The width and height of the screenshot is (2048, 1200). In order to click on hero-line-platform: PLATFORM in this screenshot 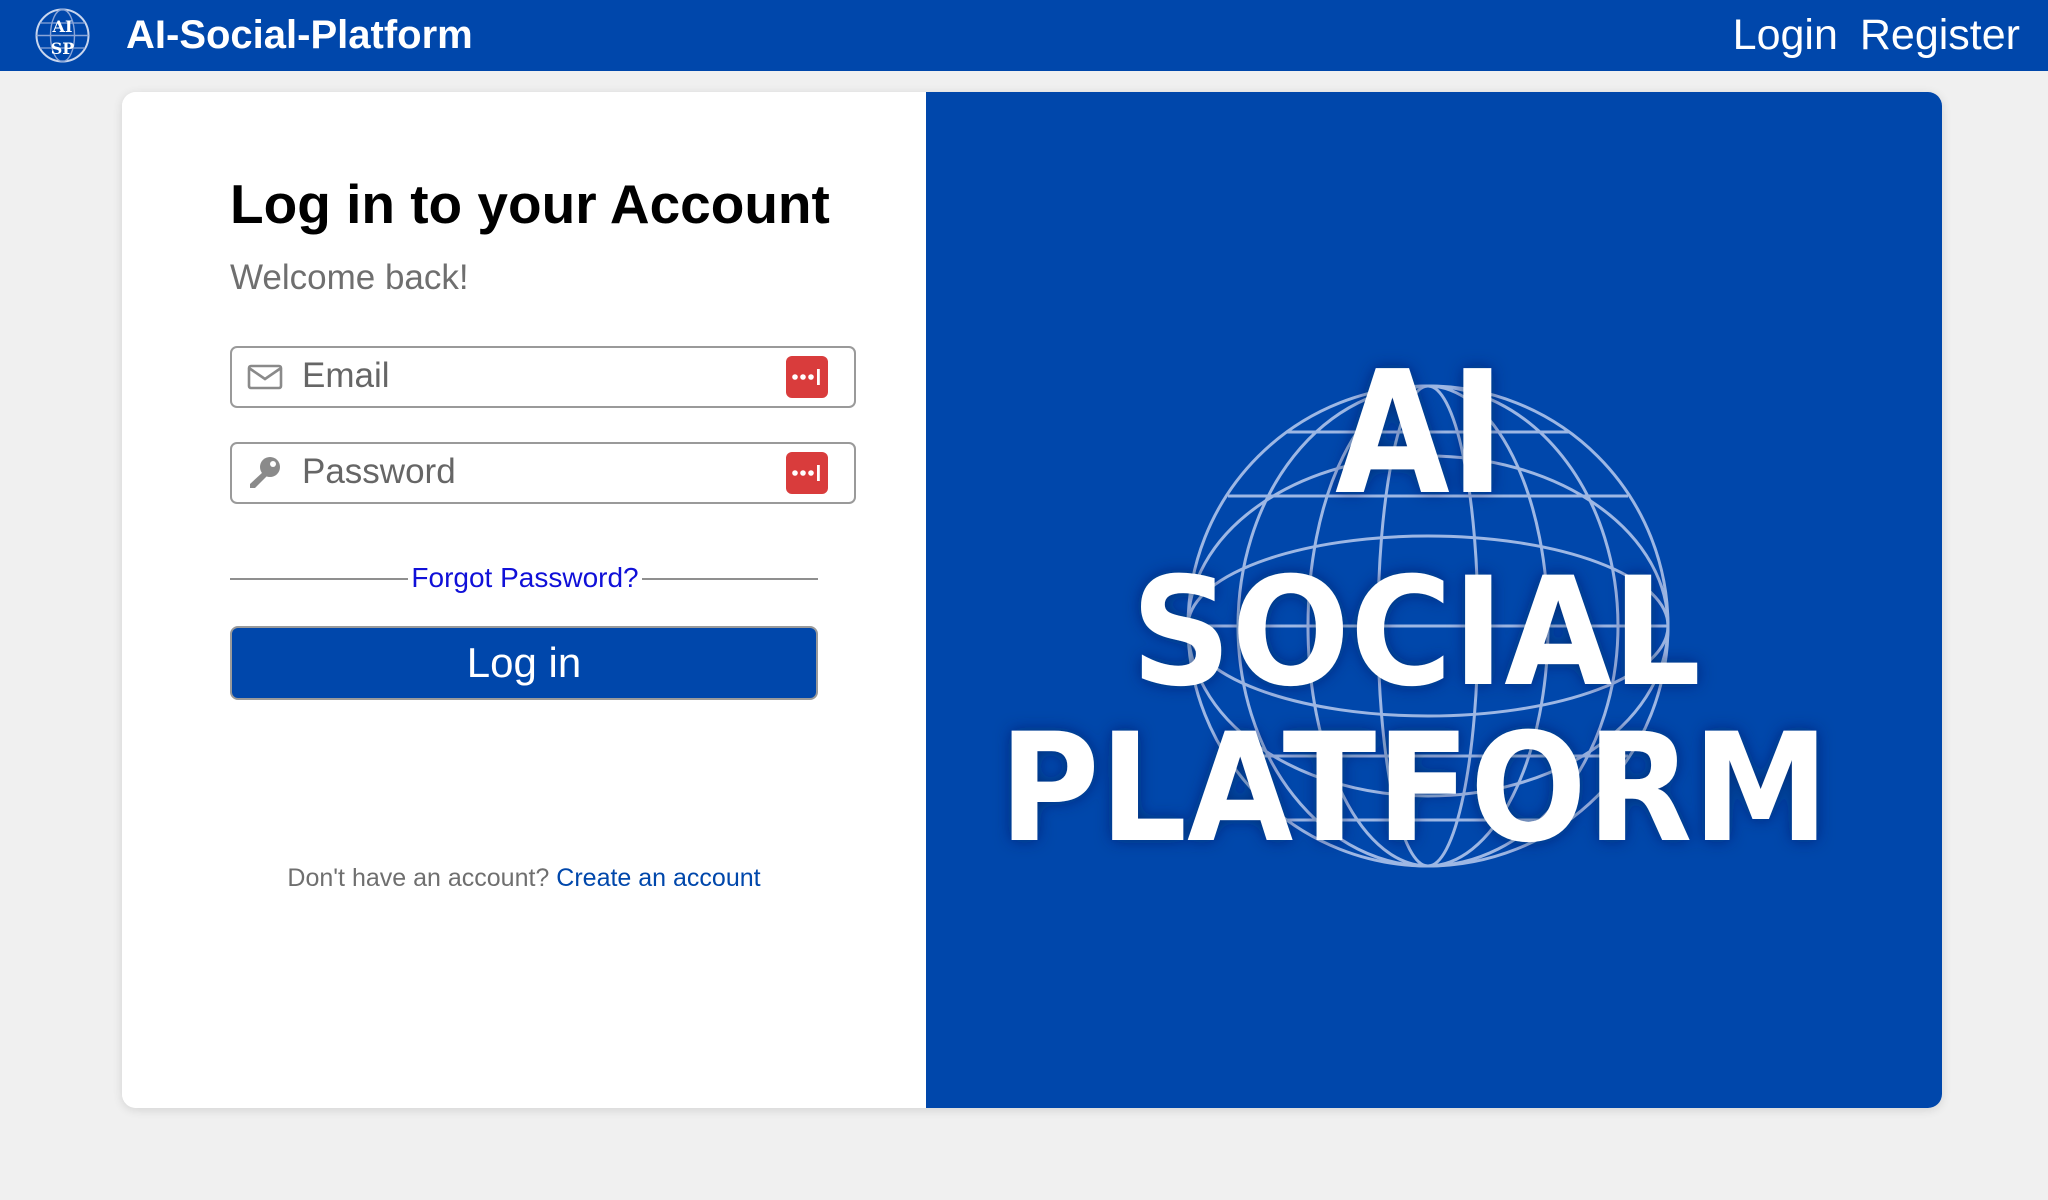, I will do `click(1414, 789)`.